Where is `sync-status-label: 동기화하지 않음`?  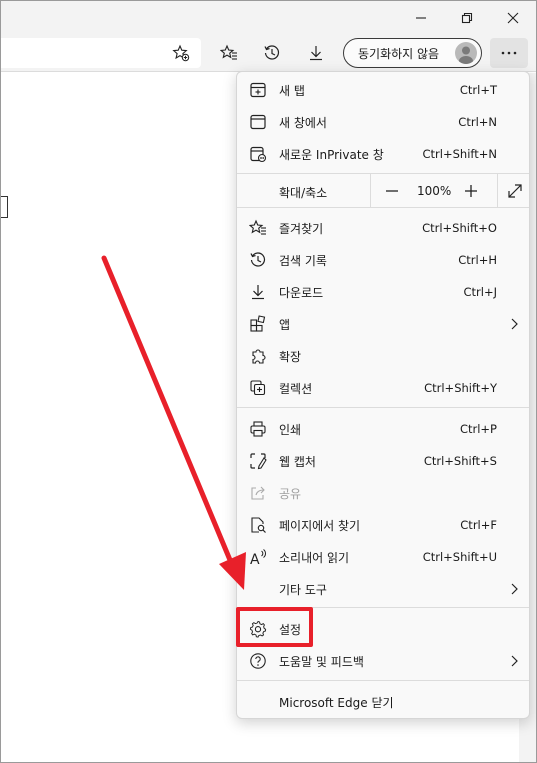 sync-status-label: 동기화하지 않음 is located at coordinates (399, 53).